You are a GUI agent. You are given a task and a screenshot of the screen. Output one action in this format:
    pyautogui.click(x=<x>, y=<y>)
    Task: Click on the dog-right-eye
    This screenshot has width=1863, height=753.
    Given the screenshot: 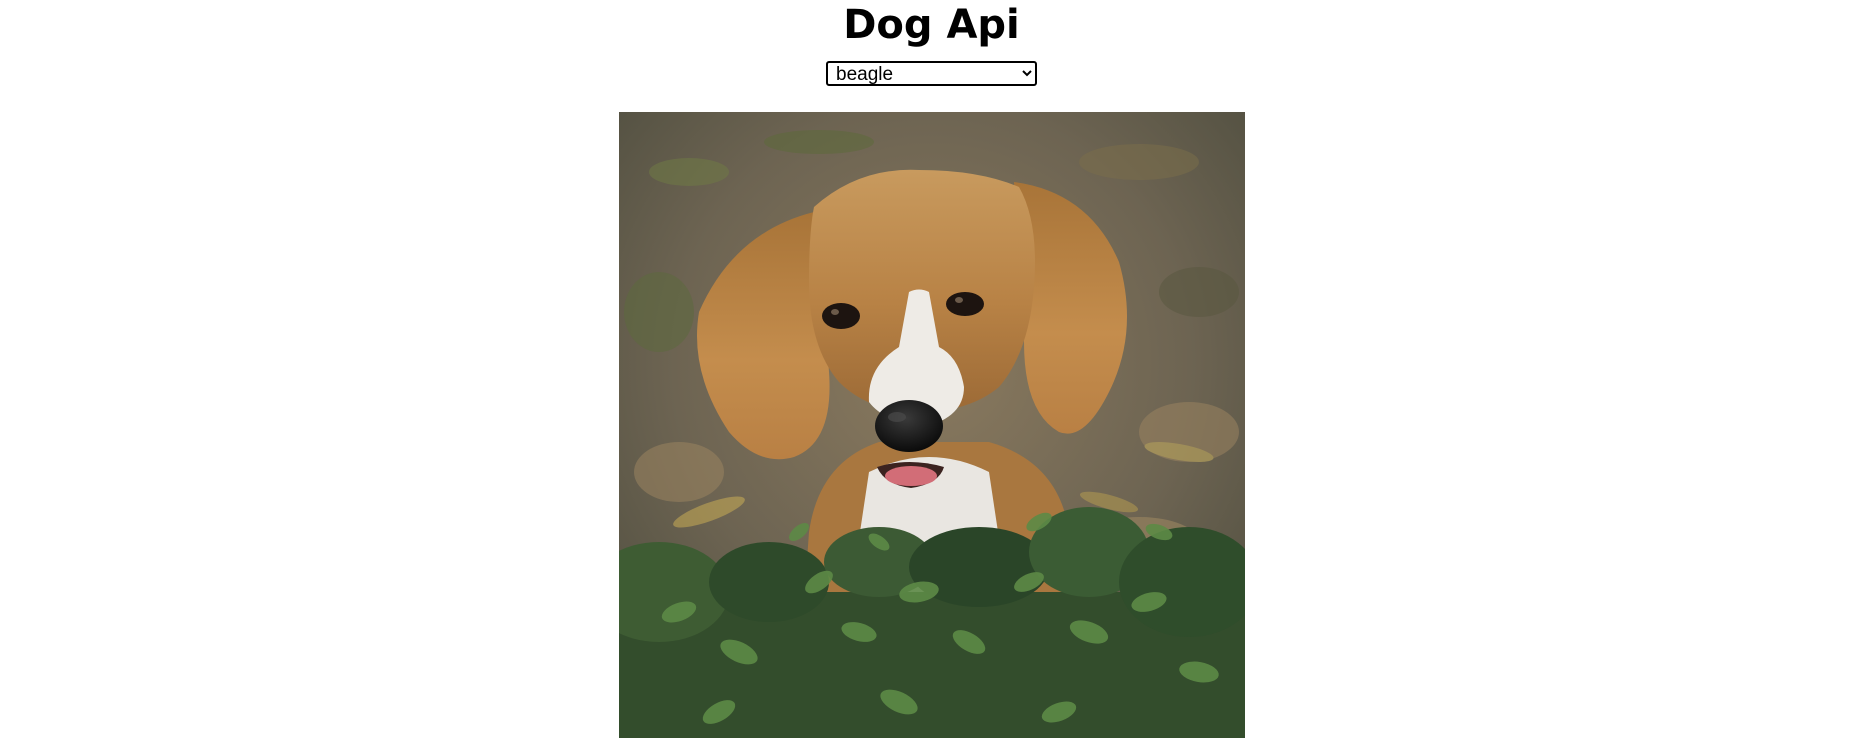 What is the action you would take?
    pyautogui.click(x=965, y=304)
    